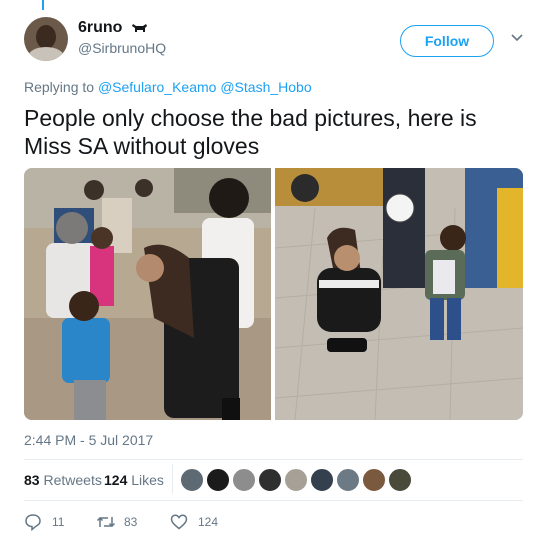  What do you see at coordinates (172, 479) in the screenshot?
I see `stats-separator` at bounding box center [172, 479].